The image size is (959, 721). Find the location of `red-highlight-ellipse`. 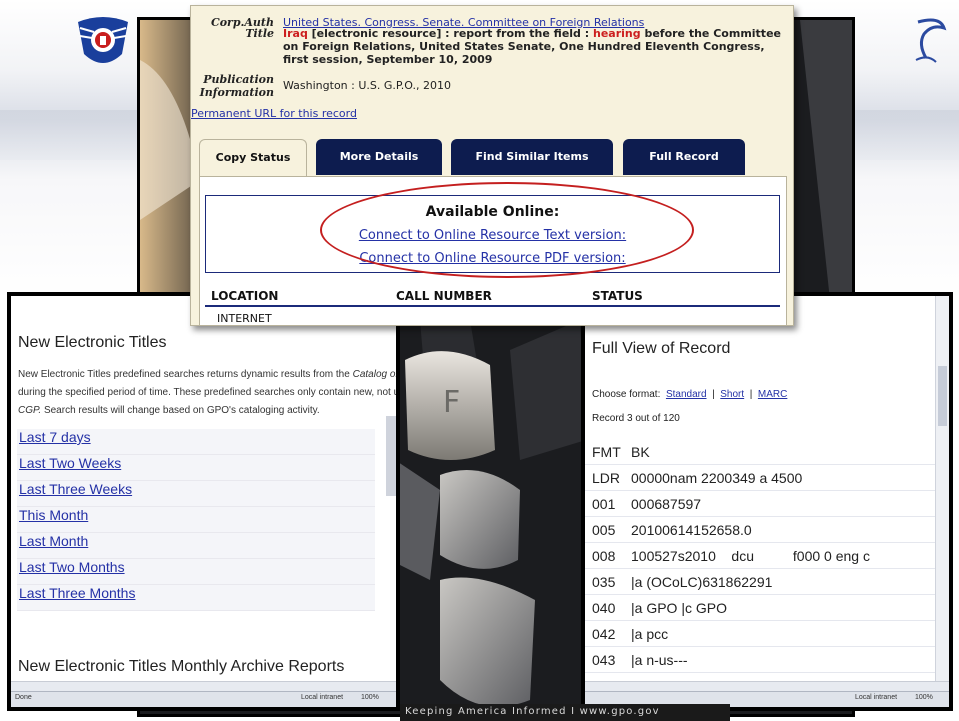

red-highlight-ellipse is located at coordinates (507, 230).